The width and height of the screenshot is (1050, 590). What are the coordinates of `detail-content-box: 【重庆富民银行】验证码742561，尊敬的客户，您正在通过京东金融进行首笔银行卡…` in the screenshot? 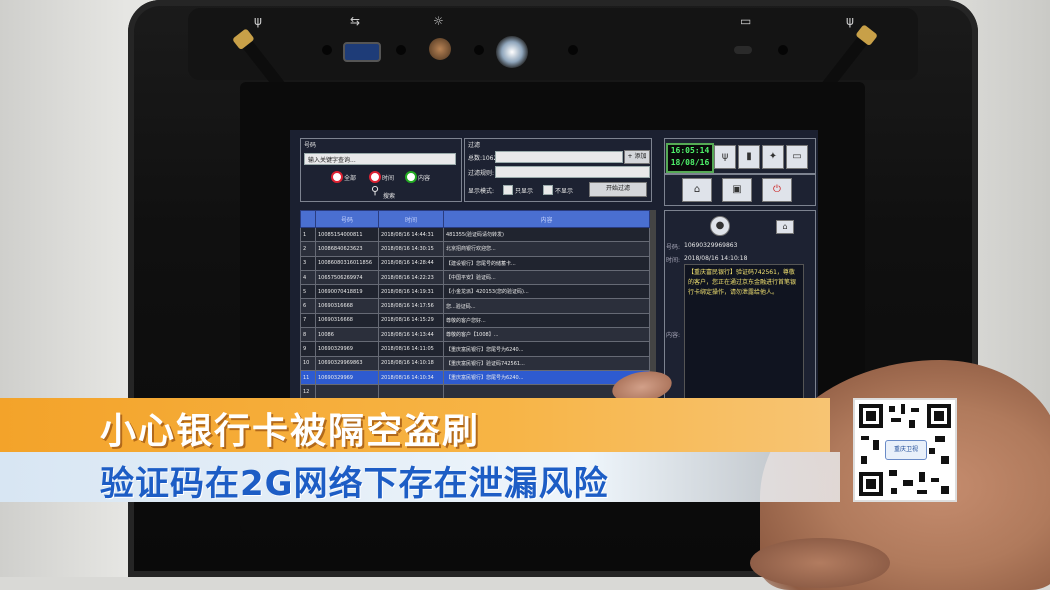 It's located at (744, 335).